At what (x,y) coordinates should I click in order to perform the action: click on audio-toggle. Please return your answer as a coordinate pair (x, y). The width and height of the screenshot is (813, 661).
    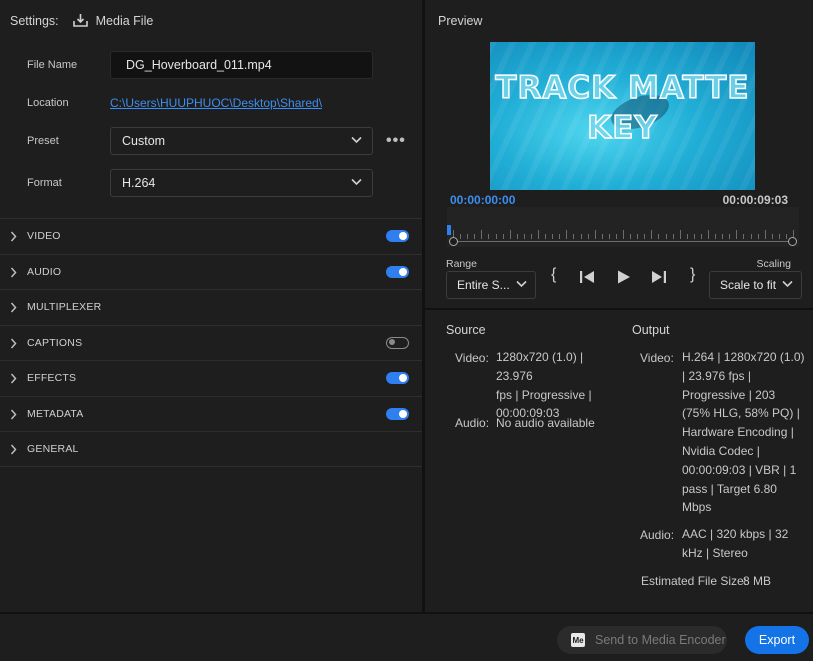
    Looking at the image, I should click on (397, 271).